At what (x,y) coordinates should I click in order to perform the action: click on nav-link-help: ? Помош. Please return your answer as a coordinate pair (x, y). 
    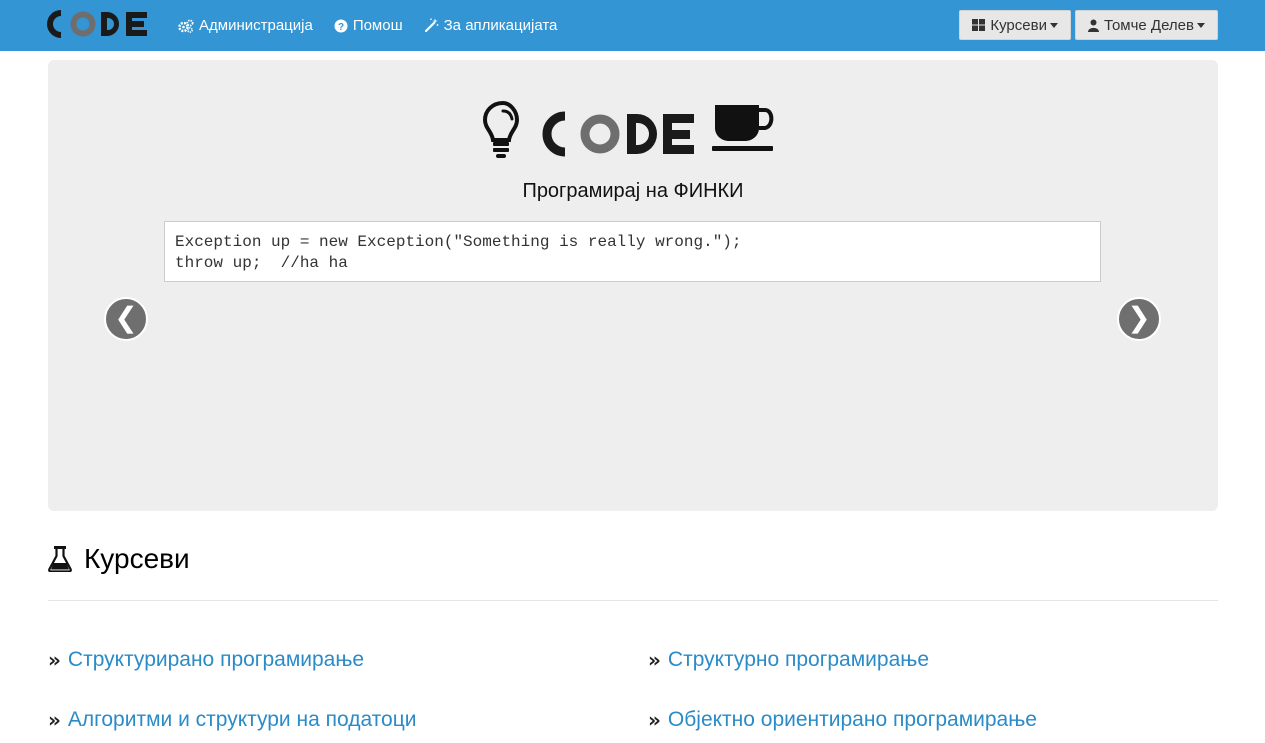
    Looking at the image, I should click on (368, 25).